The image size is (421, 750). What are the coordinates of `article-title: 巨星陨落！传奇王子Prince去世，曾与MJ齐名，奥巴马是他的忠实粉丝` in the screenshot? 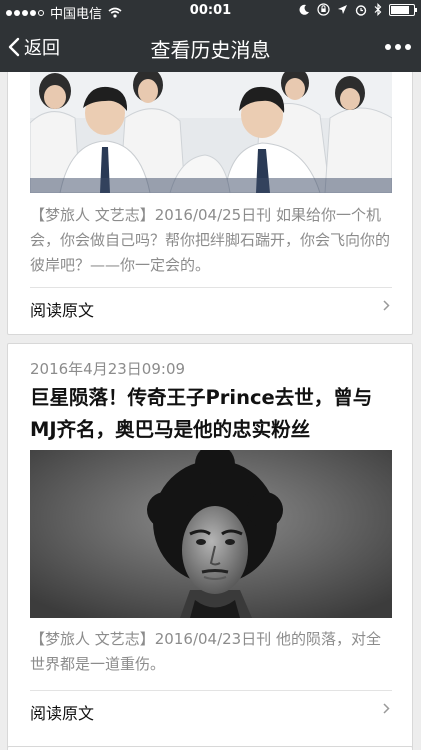 It's located at (211, 414).